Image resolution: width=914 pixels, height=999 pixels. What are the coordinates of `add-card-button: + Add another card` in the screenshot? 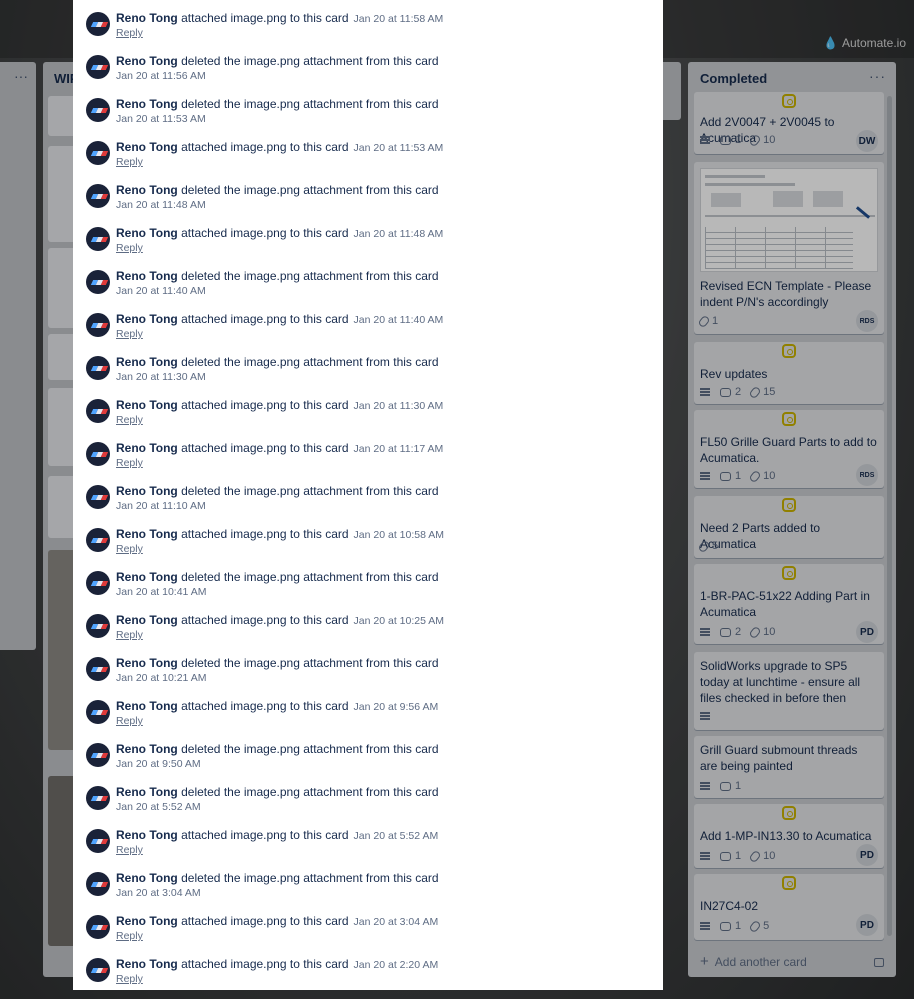 It's located at (792, 961).